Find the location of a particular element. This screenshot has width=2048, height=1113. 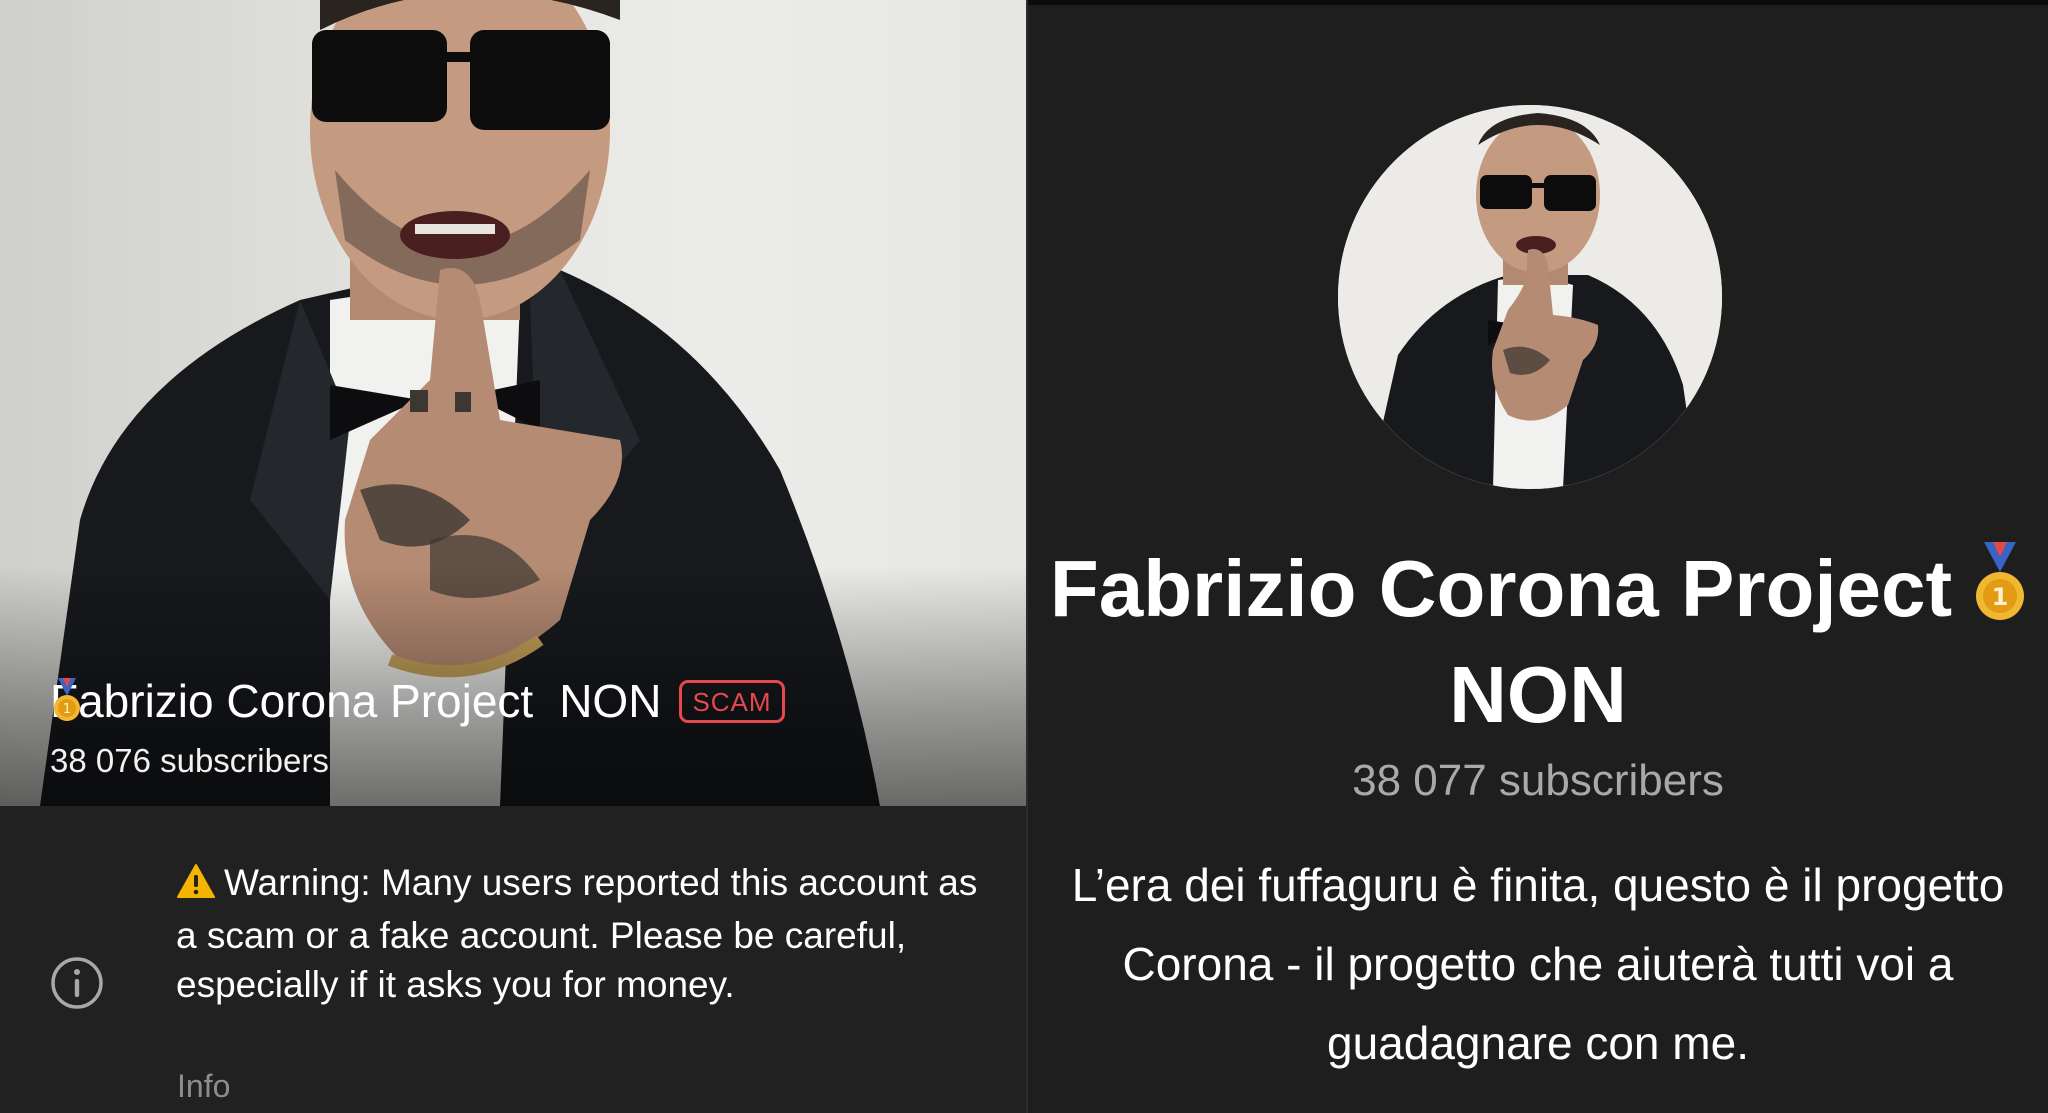

channel-avatar is located at coordinates (1530, 297).